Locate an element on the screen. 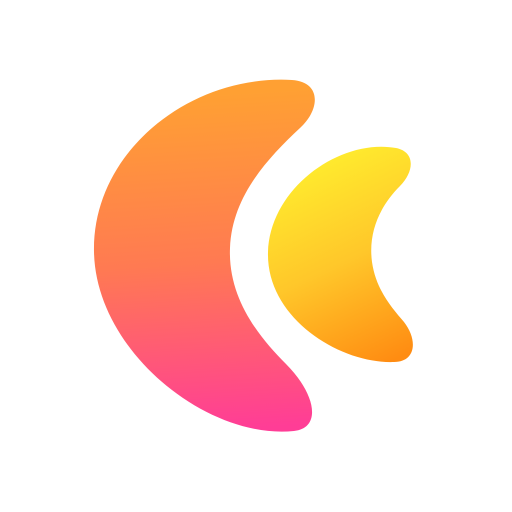  small-crescent-icon is located at coordinates (340, 254).